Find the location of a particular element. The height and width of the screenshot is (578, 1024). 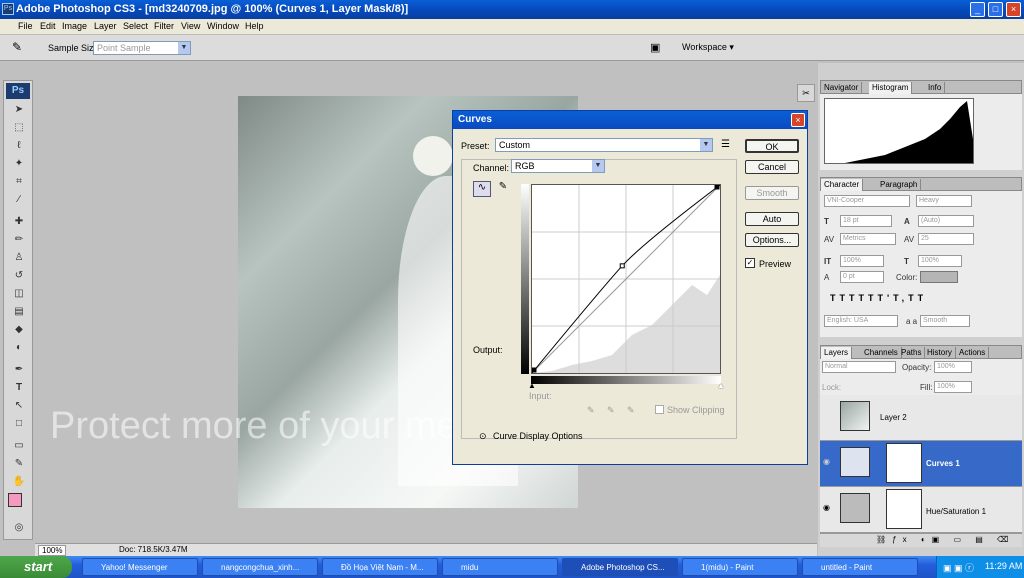

preview-checkbox: ✓ is located at coordinates (750, 263).